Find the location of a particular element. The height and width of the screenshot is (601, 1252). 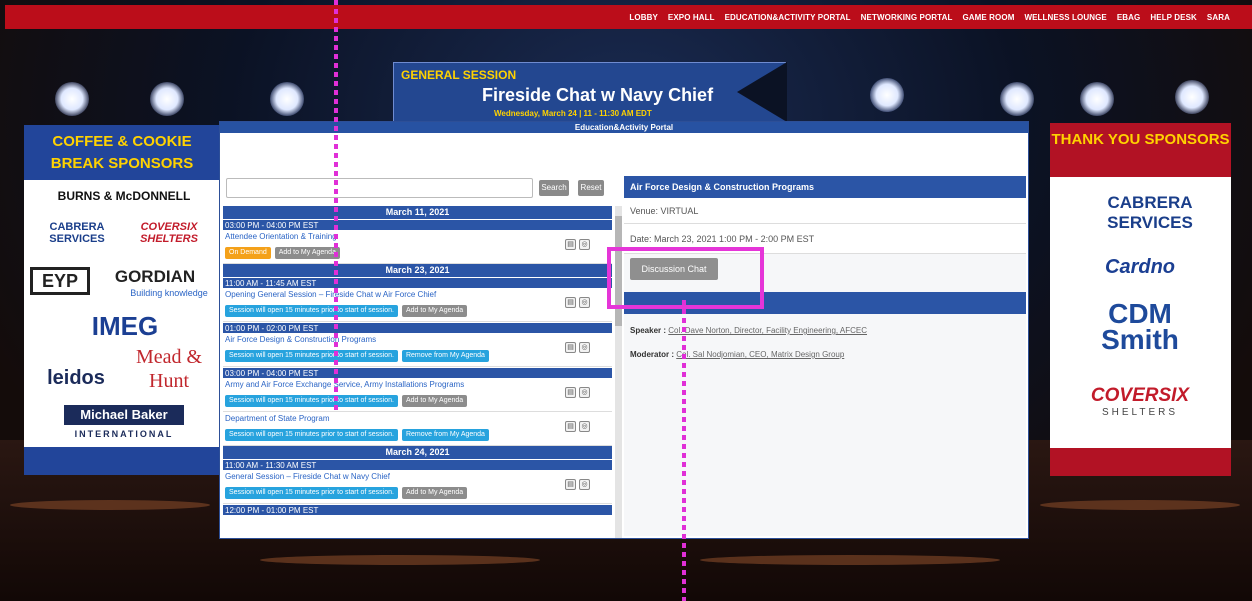

schedule-date-header: March 11, 2021 is located at coordinates (417, 212).